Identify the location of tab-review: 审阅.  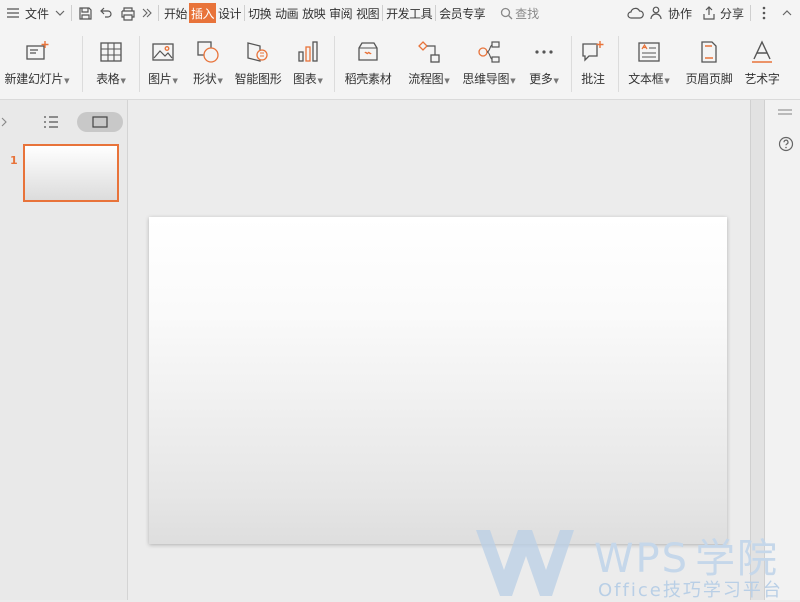
(340, 13).